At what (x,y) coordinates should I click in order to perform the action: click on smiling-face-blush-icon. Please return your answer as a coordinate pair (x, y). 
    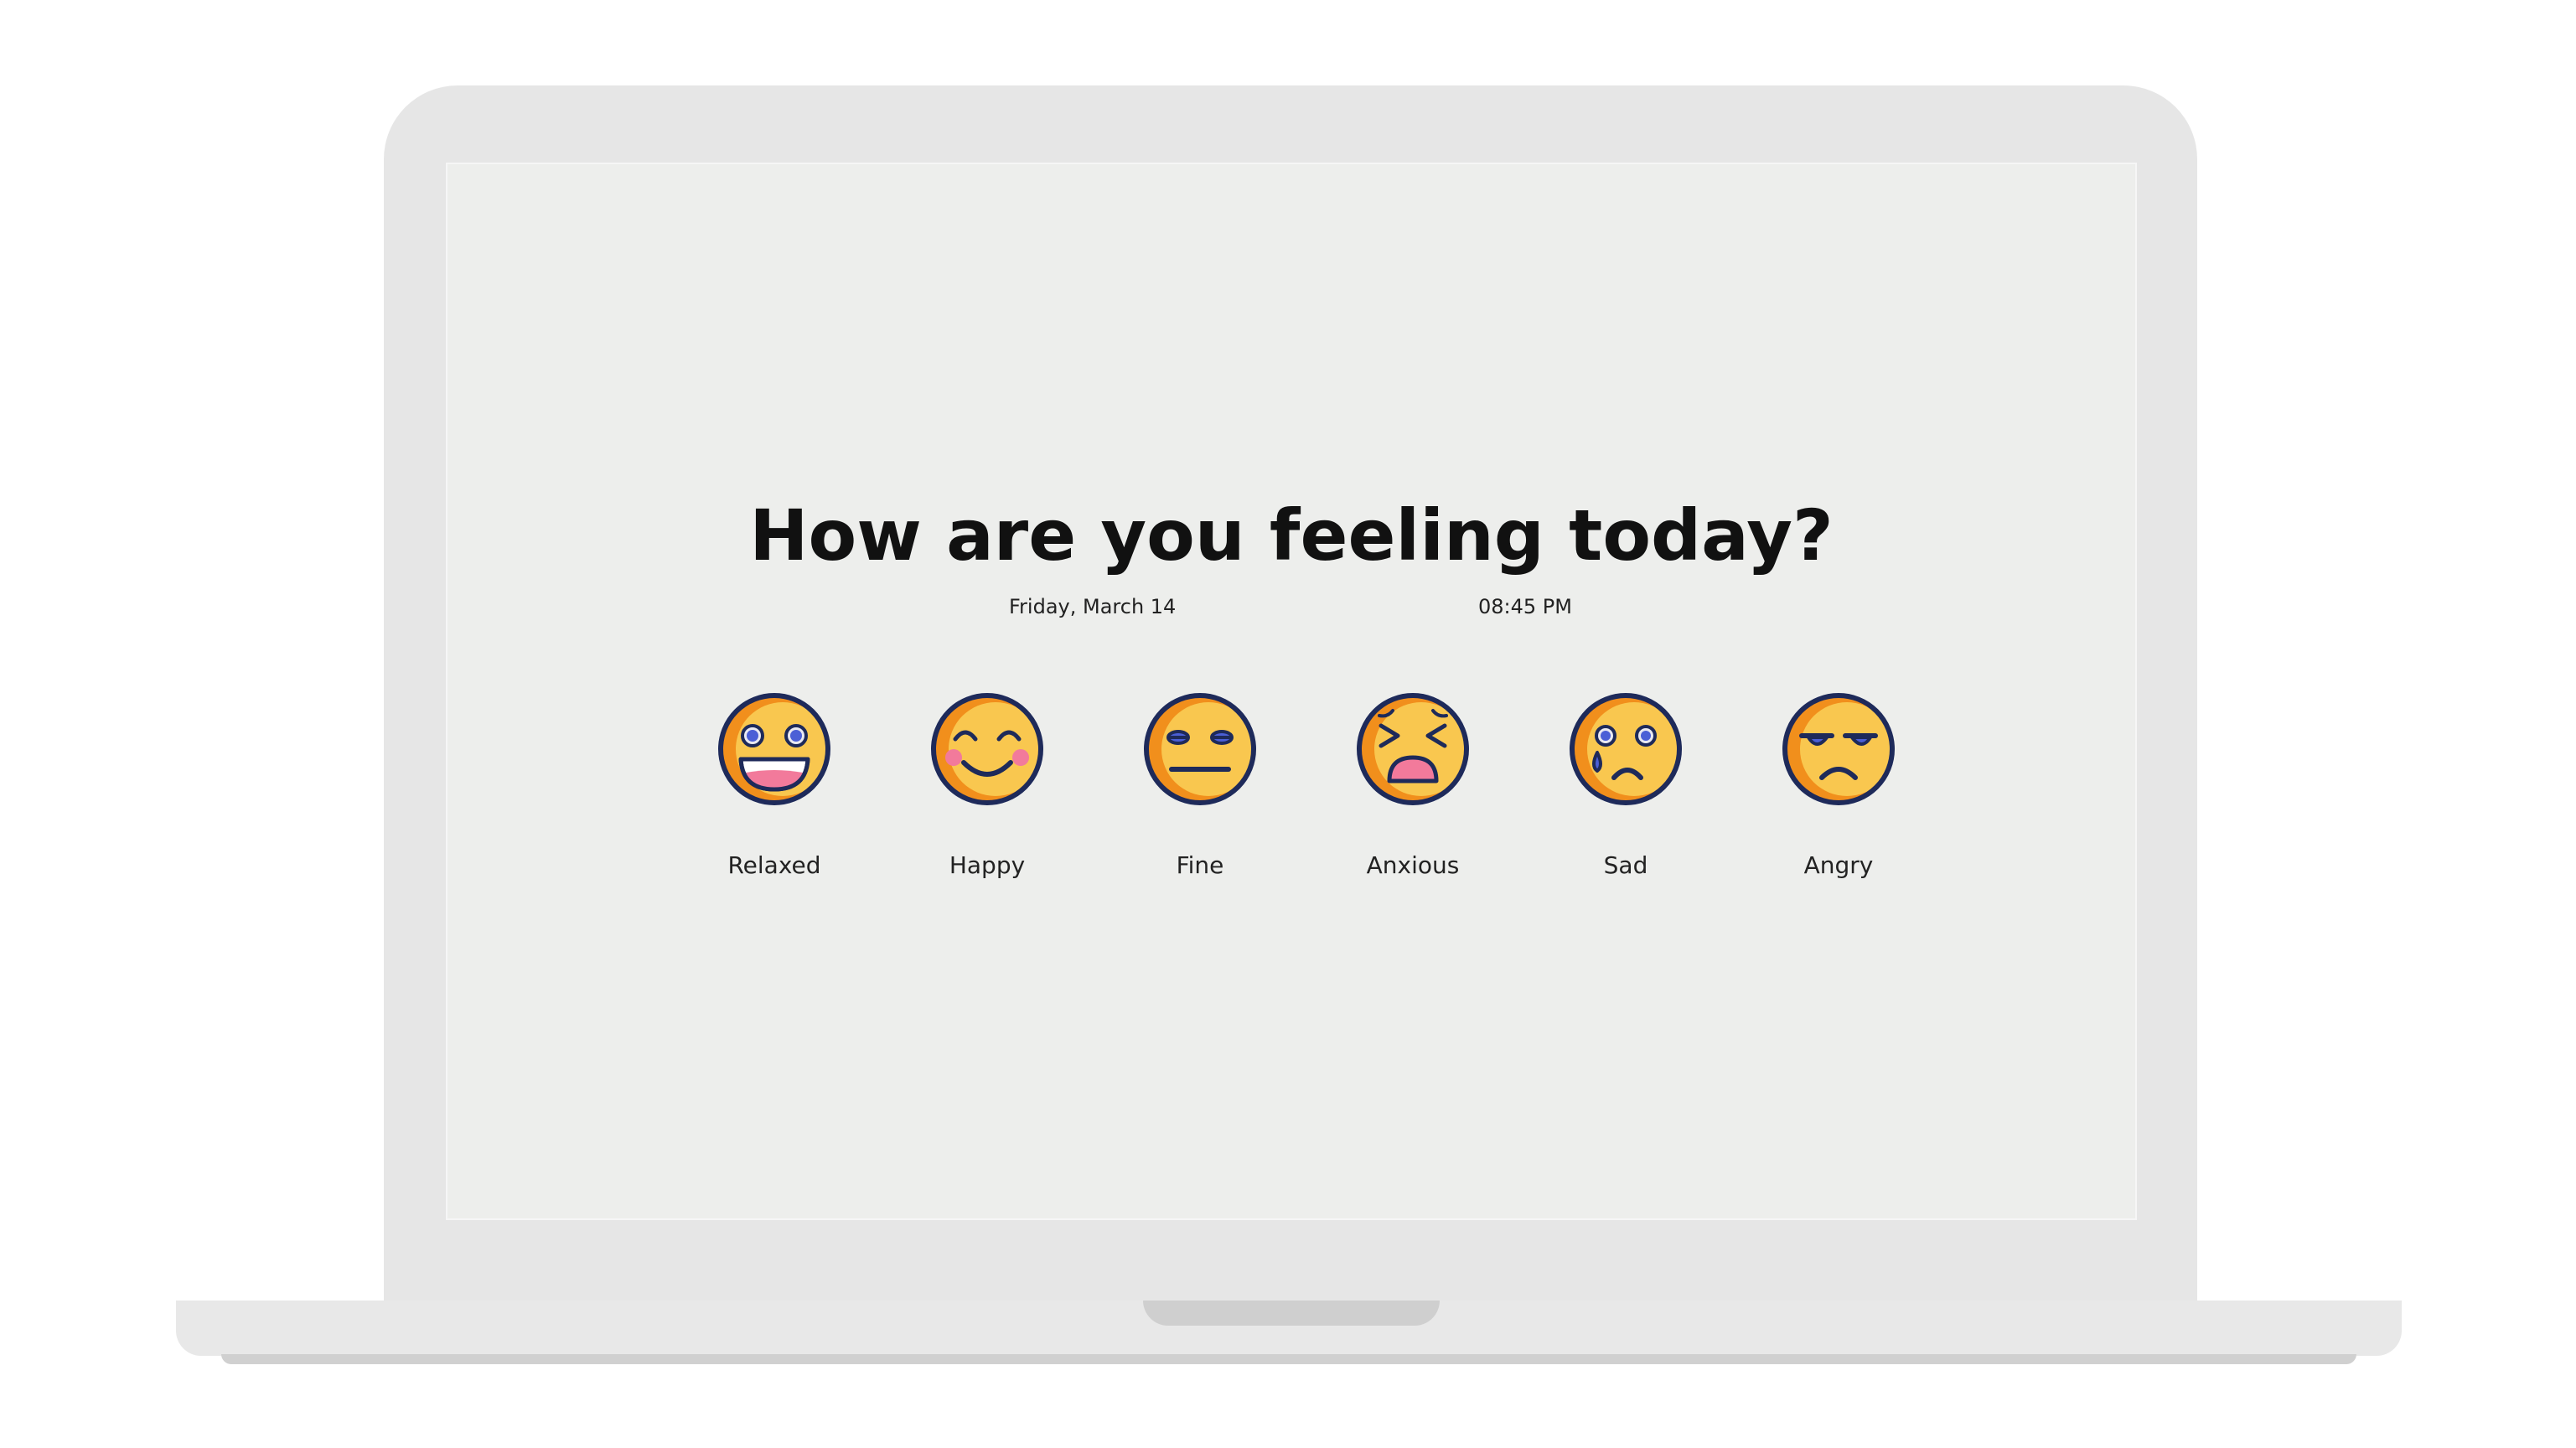
    Looking at the image, I should click on (987, 749).